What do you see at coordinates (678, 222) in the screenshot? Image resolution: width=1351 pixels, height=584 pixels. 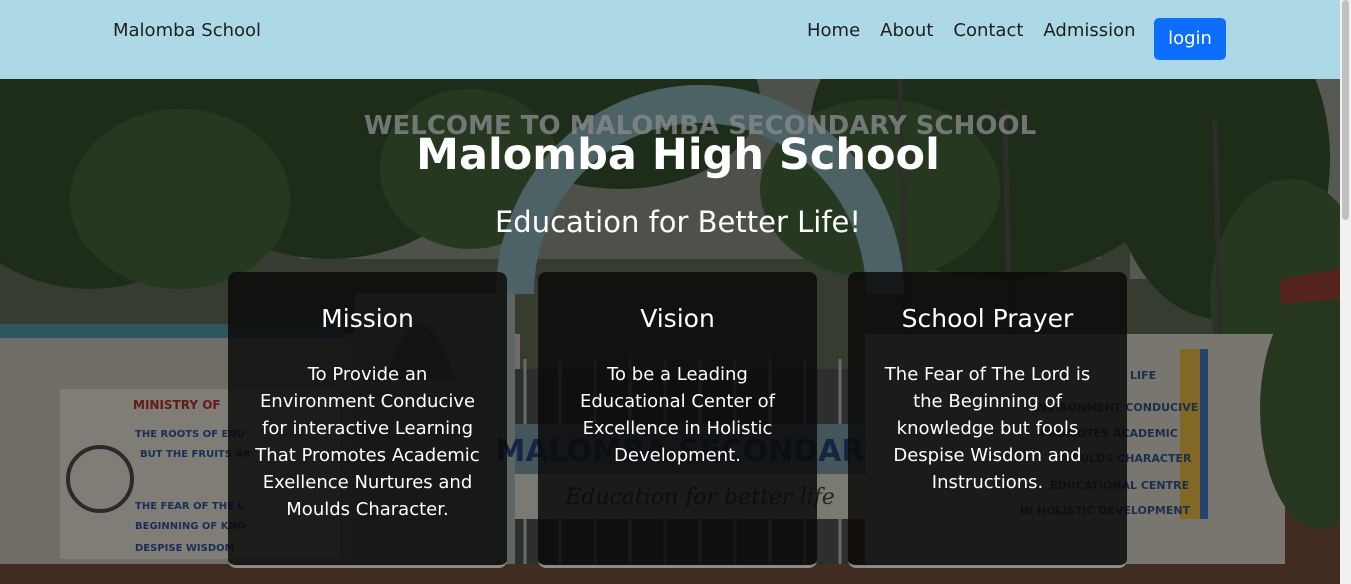 I see `hero-subtitle: Education for Better Life!` at bounding box center [678, 222].